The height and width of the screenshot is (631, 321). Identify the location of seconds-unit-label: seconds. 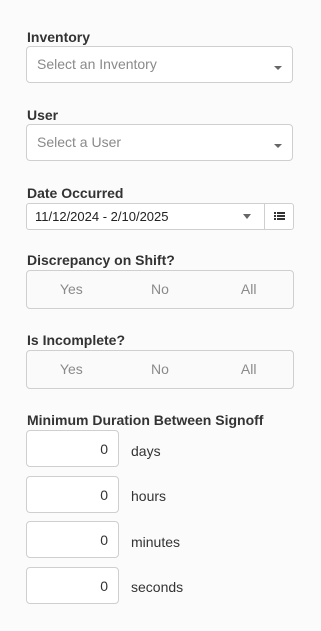
(157, 587).